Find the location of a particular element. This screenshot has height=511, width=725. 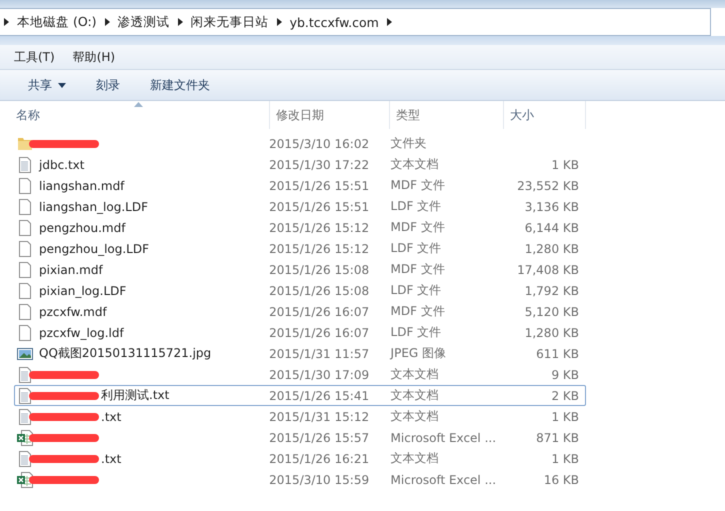

file-name: liangshan_log.LDF is located at coordinates (93, 207).